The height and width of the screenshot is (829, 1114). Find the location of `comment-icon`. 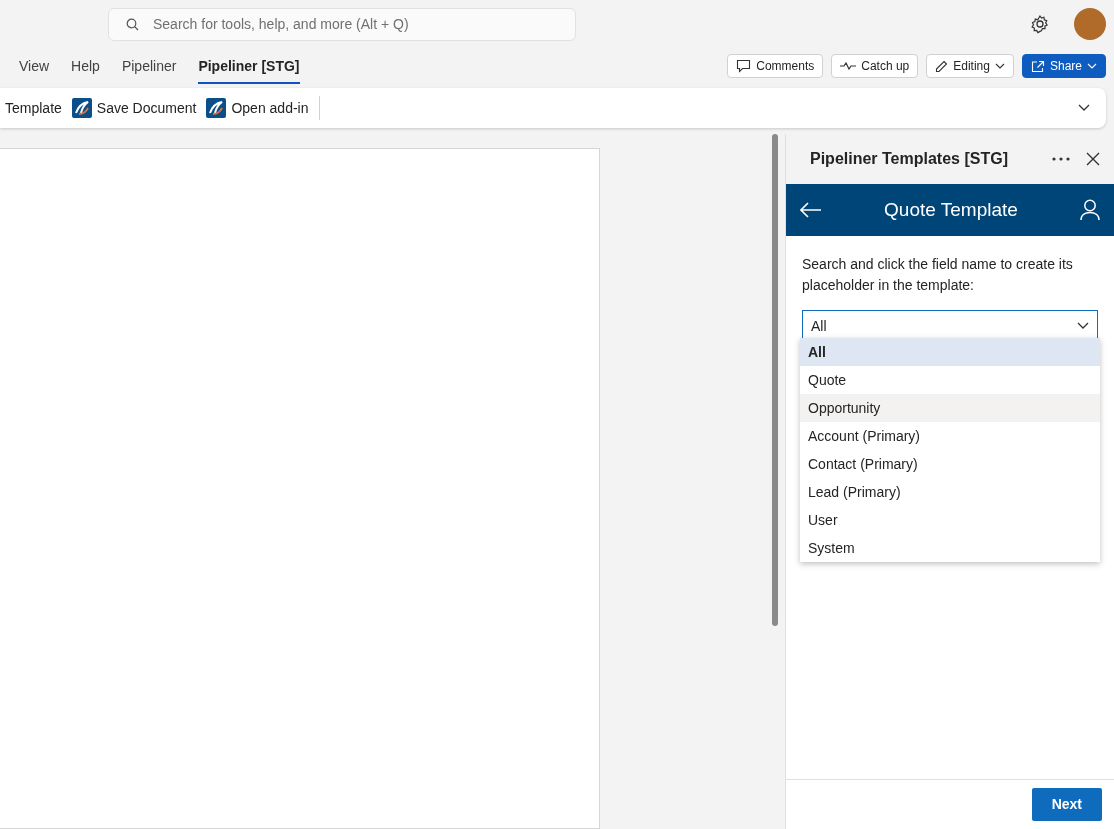

comment-icon is located at coordinates (744, 66).